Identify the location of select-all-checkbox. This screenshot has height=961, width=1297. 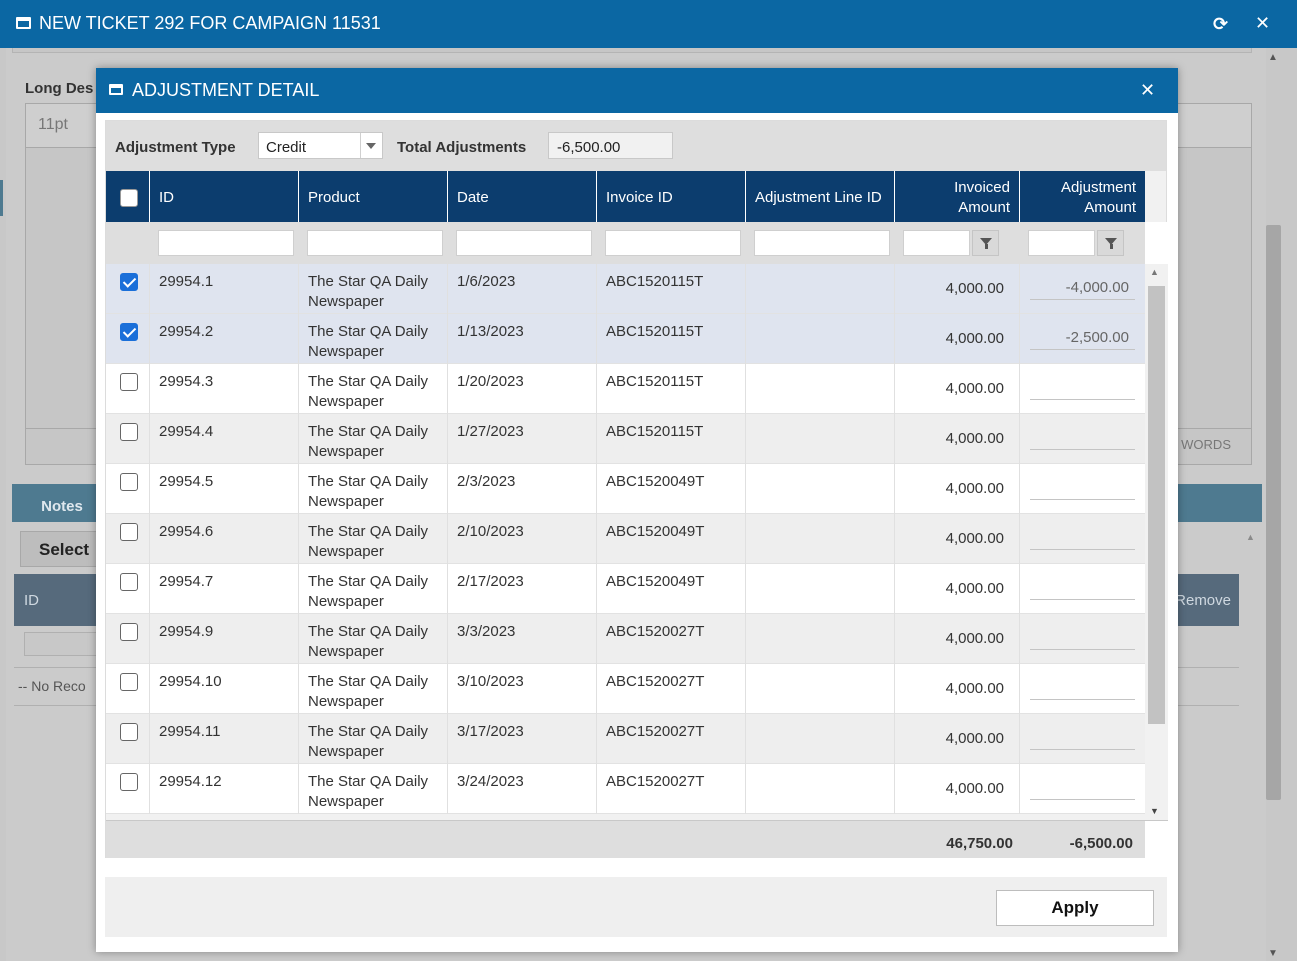
(129, 198).